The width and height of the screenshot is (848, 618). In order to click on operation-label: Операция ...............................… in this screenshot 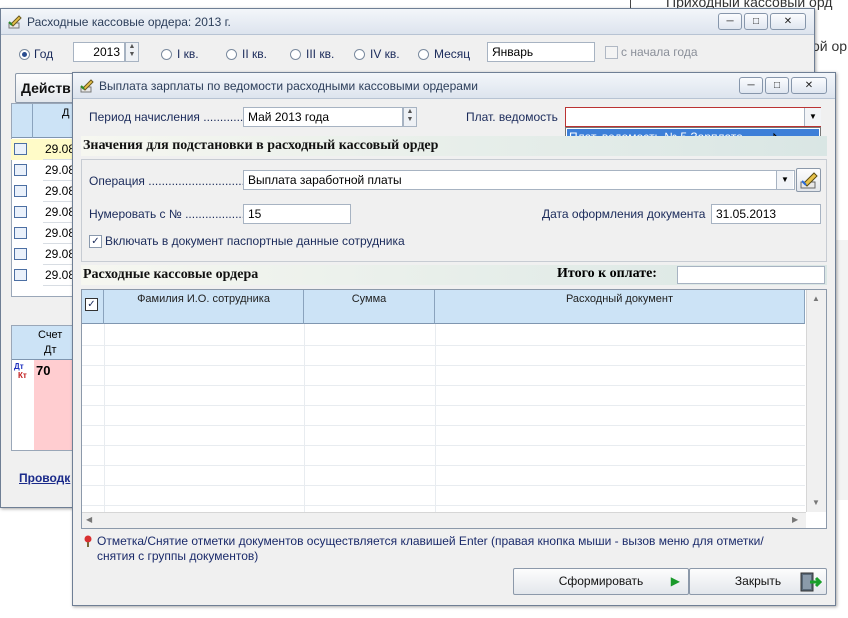, I will do `click(174, 181)`.